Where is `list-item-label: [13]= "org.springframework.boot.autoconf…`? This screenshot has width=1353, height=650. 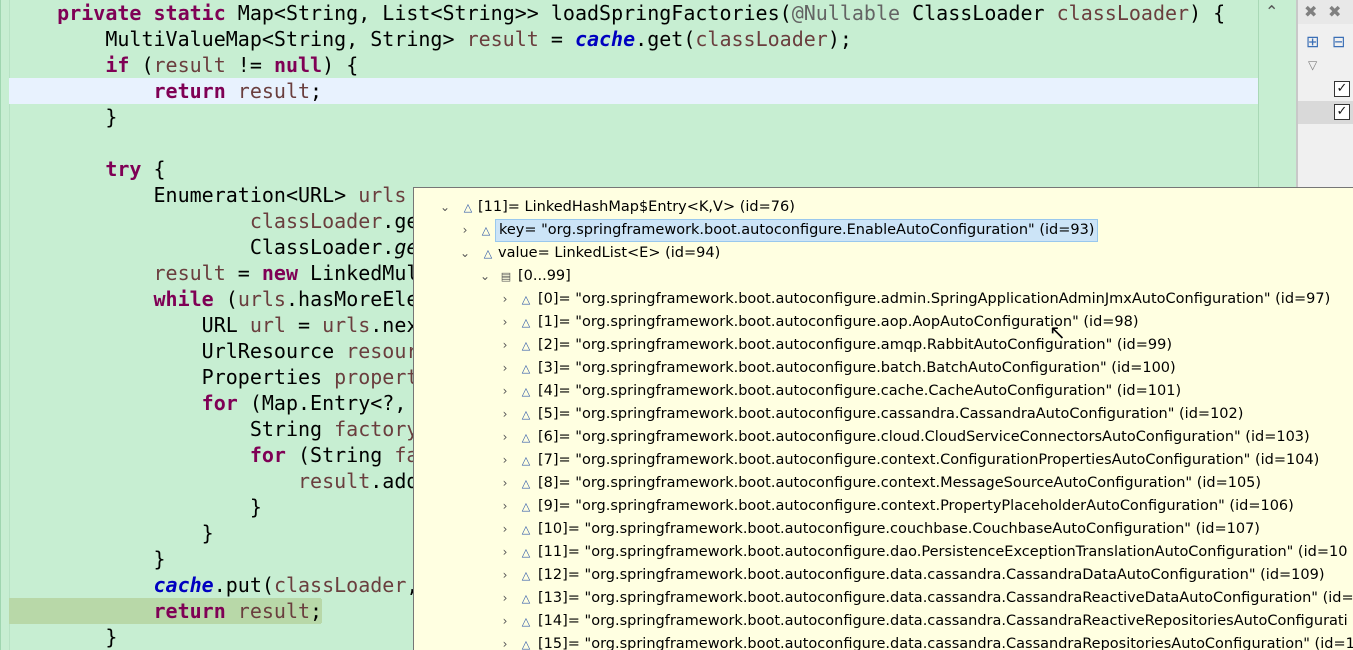 list-item-label: [13]= "org.springframework.boot.autoconf… is located at coordinates (945, 598).